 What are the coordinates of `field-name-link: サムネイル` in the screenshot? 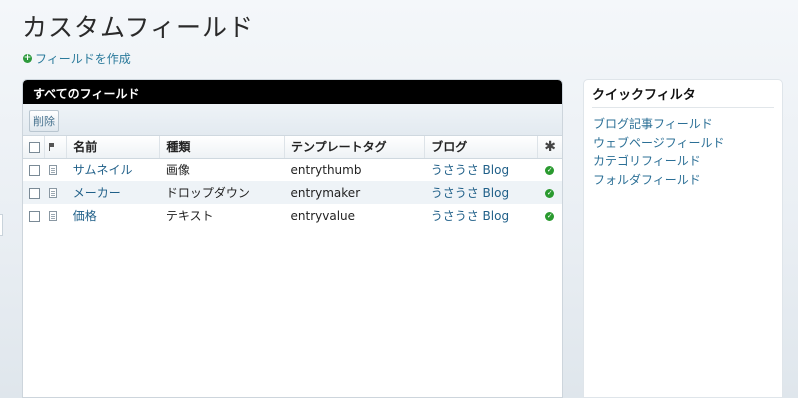 It's located at (103, 170).